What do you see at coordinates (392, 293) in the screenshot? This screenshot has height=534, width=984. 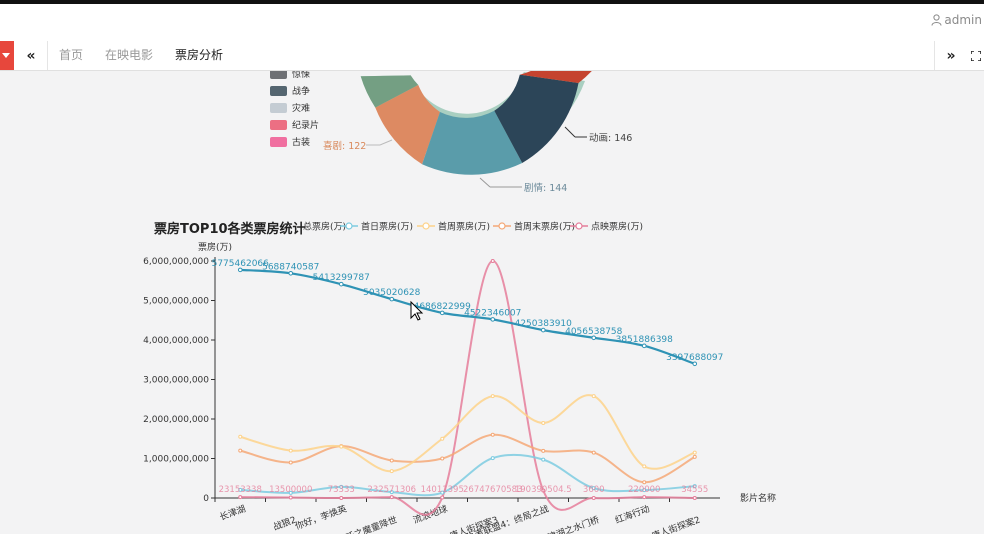 I see `data-label-total: 5035020628` at bounding box center [392, 293].